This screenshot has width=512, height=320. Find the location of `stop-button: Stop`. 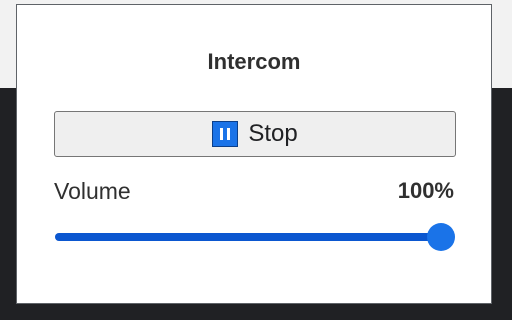

stop-button: Stop is located at coordinates (255, 134).